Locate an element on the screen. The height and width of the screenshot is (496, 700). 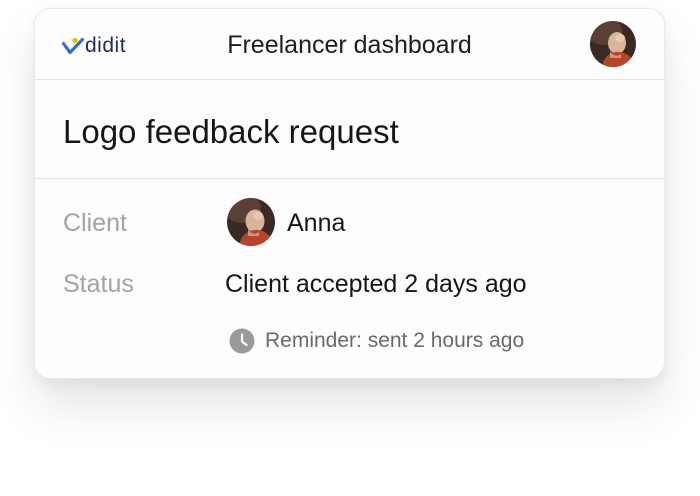
reminder-text: Reminder: sent 2 hours ago is located at coordinates (395, 340).